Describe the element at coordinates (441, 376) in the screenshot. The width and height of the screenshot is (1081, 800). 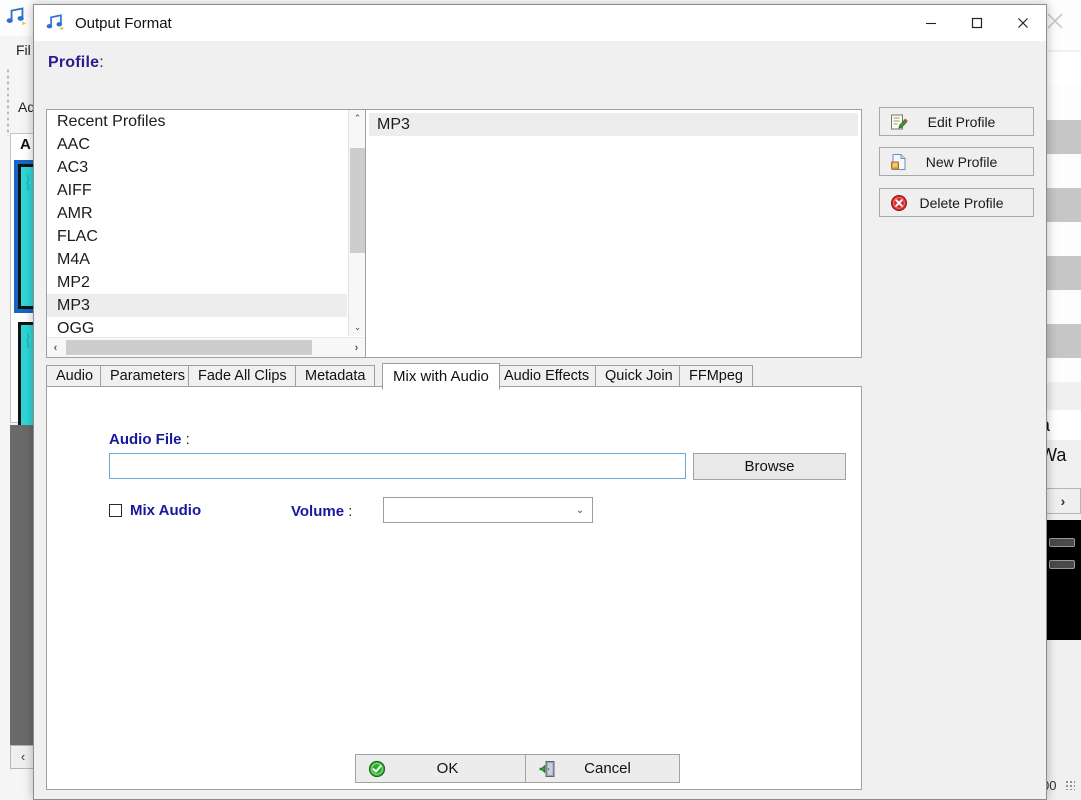
I see `tab-mix-with-audio: Mix with Audio` at that location.